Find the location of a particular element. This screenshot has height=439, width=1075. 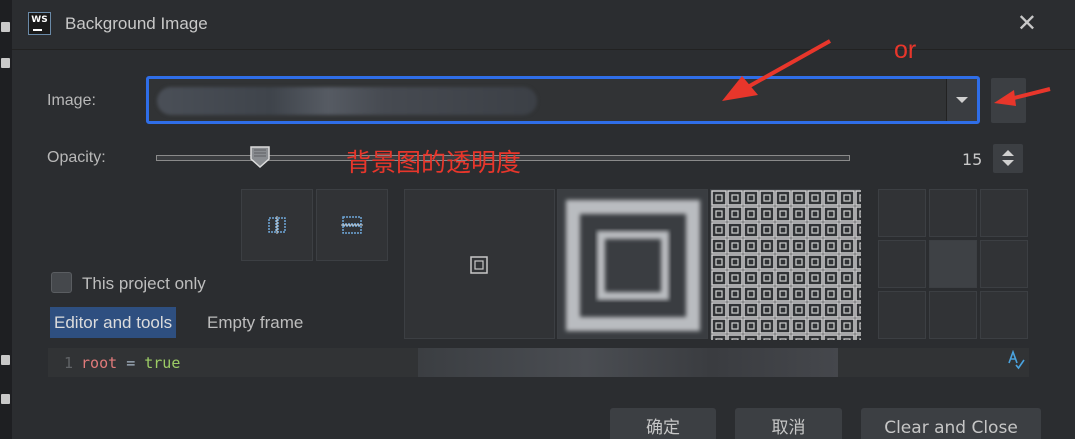

flip-horizontal-icon is located at coordinates (277, 225).